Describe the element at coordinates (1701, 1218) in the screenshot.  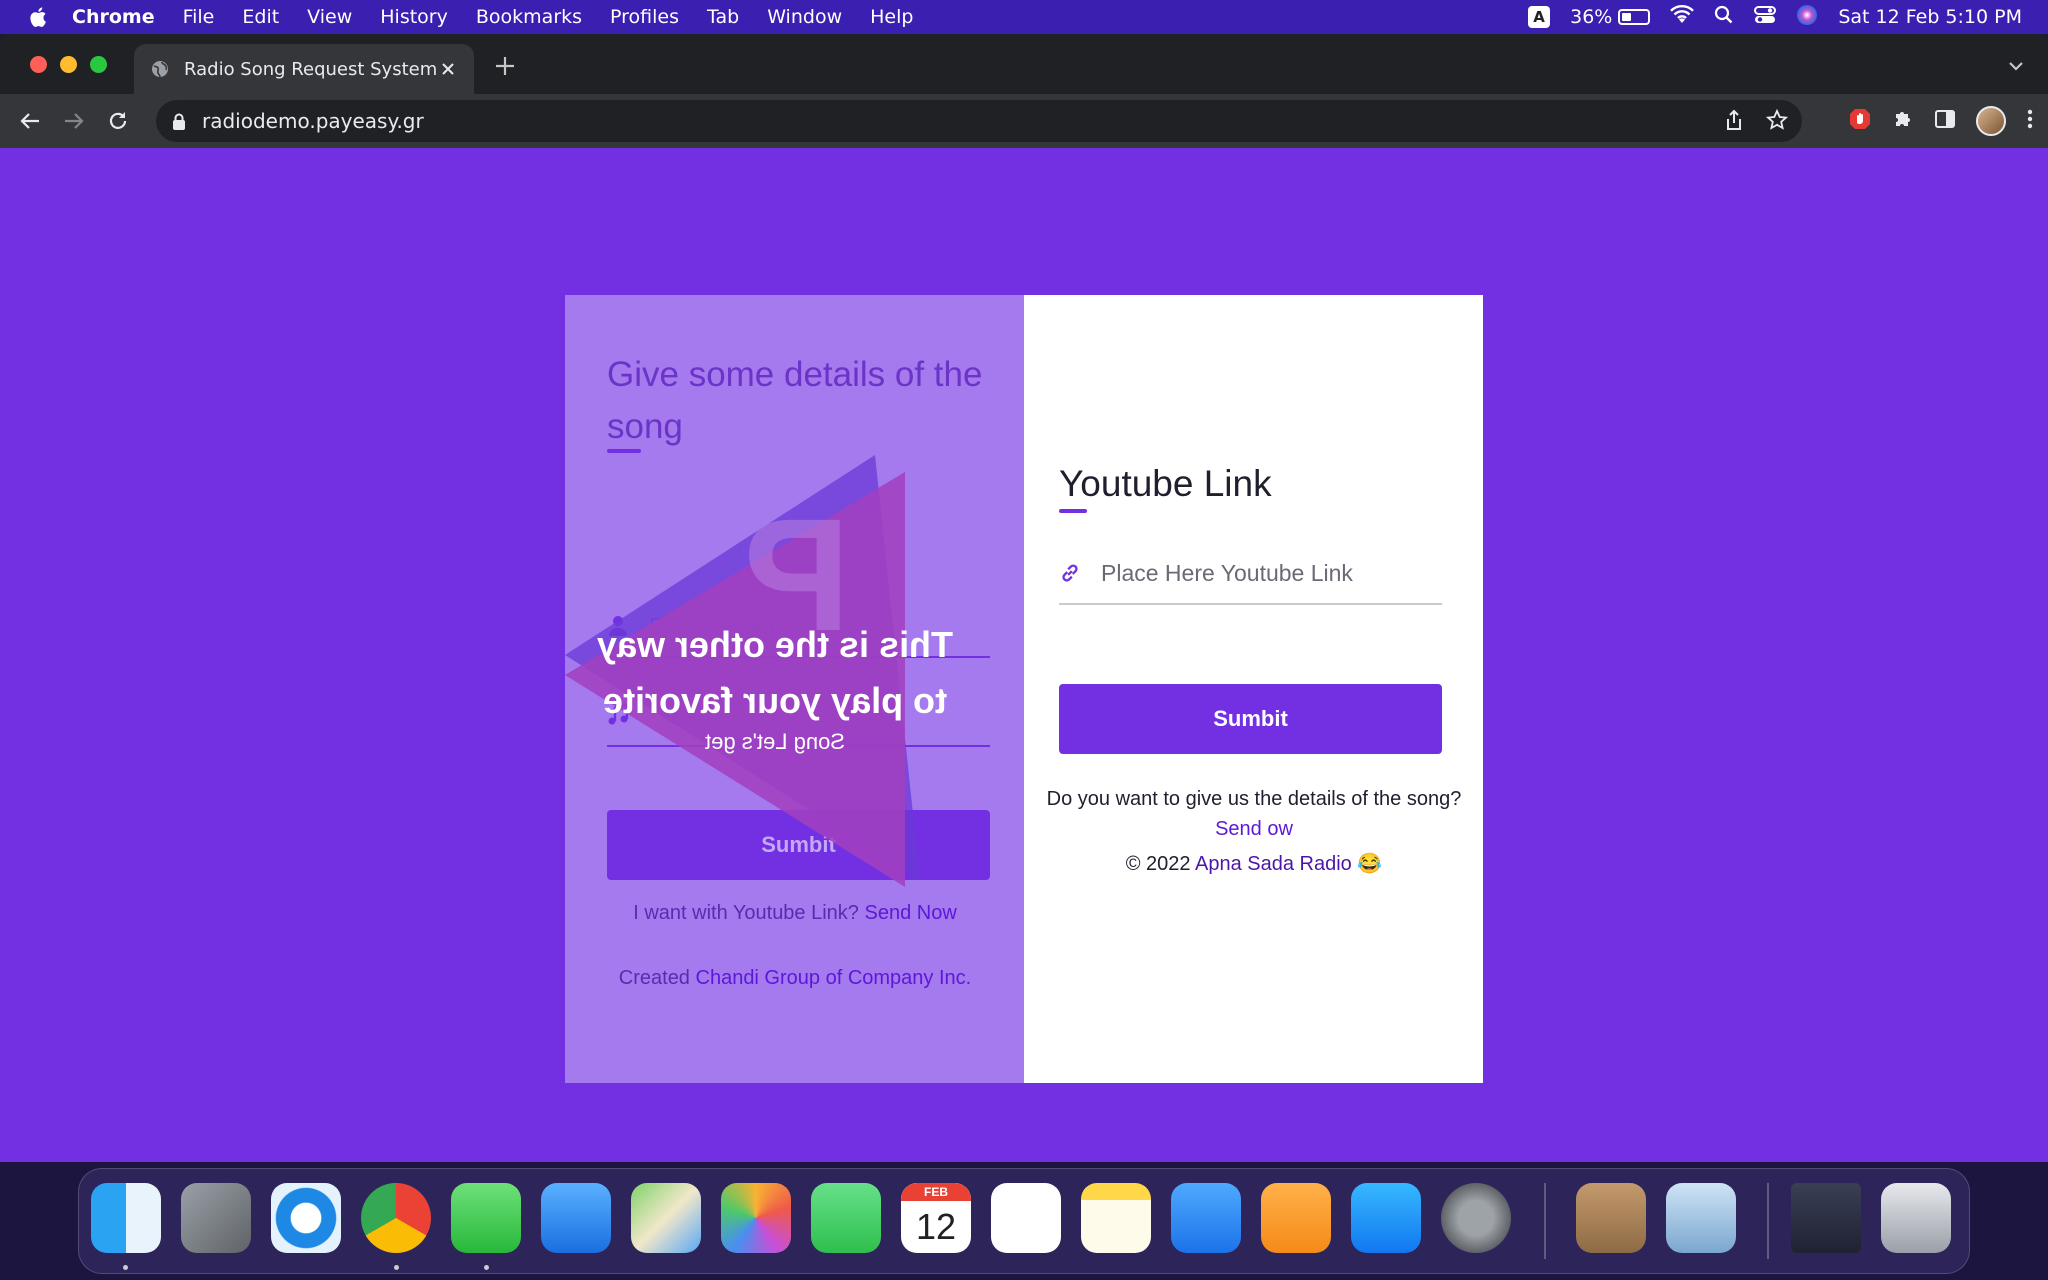
I see `preview-icon` at that location.